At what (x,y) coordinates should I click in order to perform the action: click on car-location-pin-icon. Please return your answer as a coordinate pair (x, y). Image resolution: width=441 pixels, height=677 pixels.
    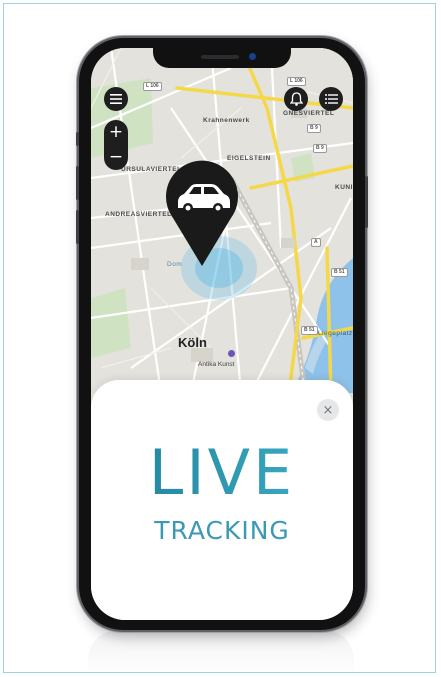
    Looking at the image, I should click on (202, 212).